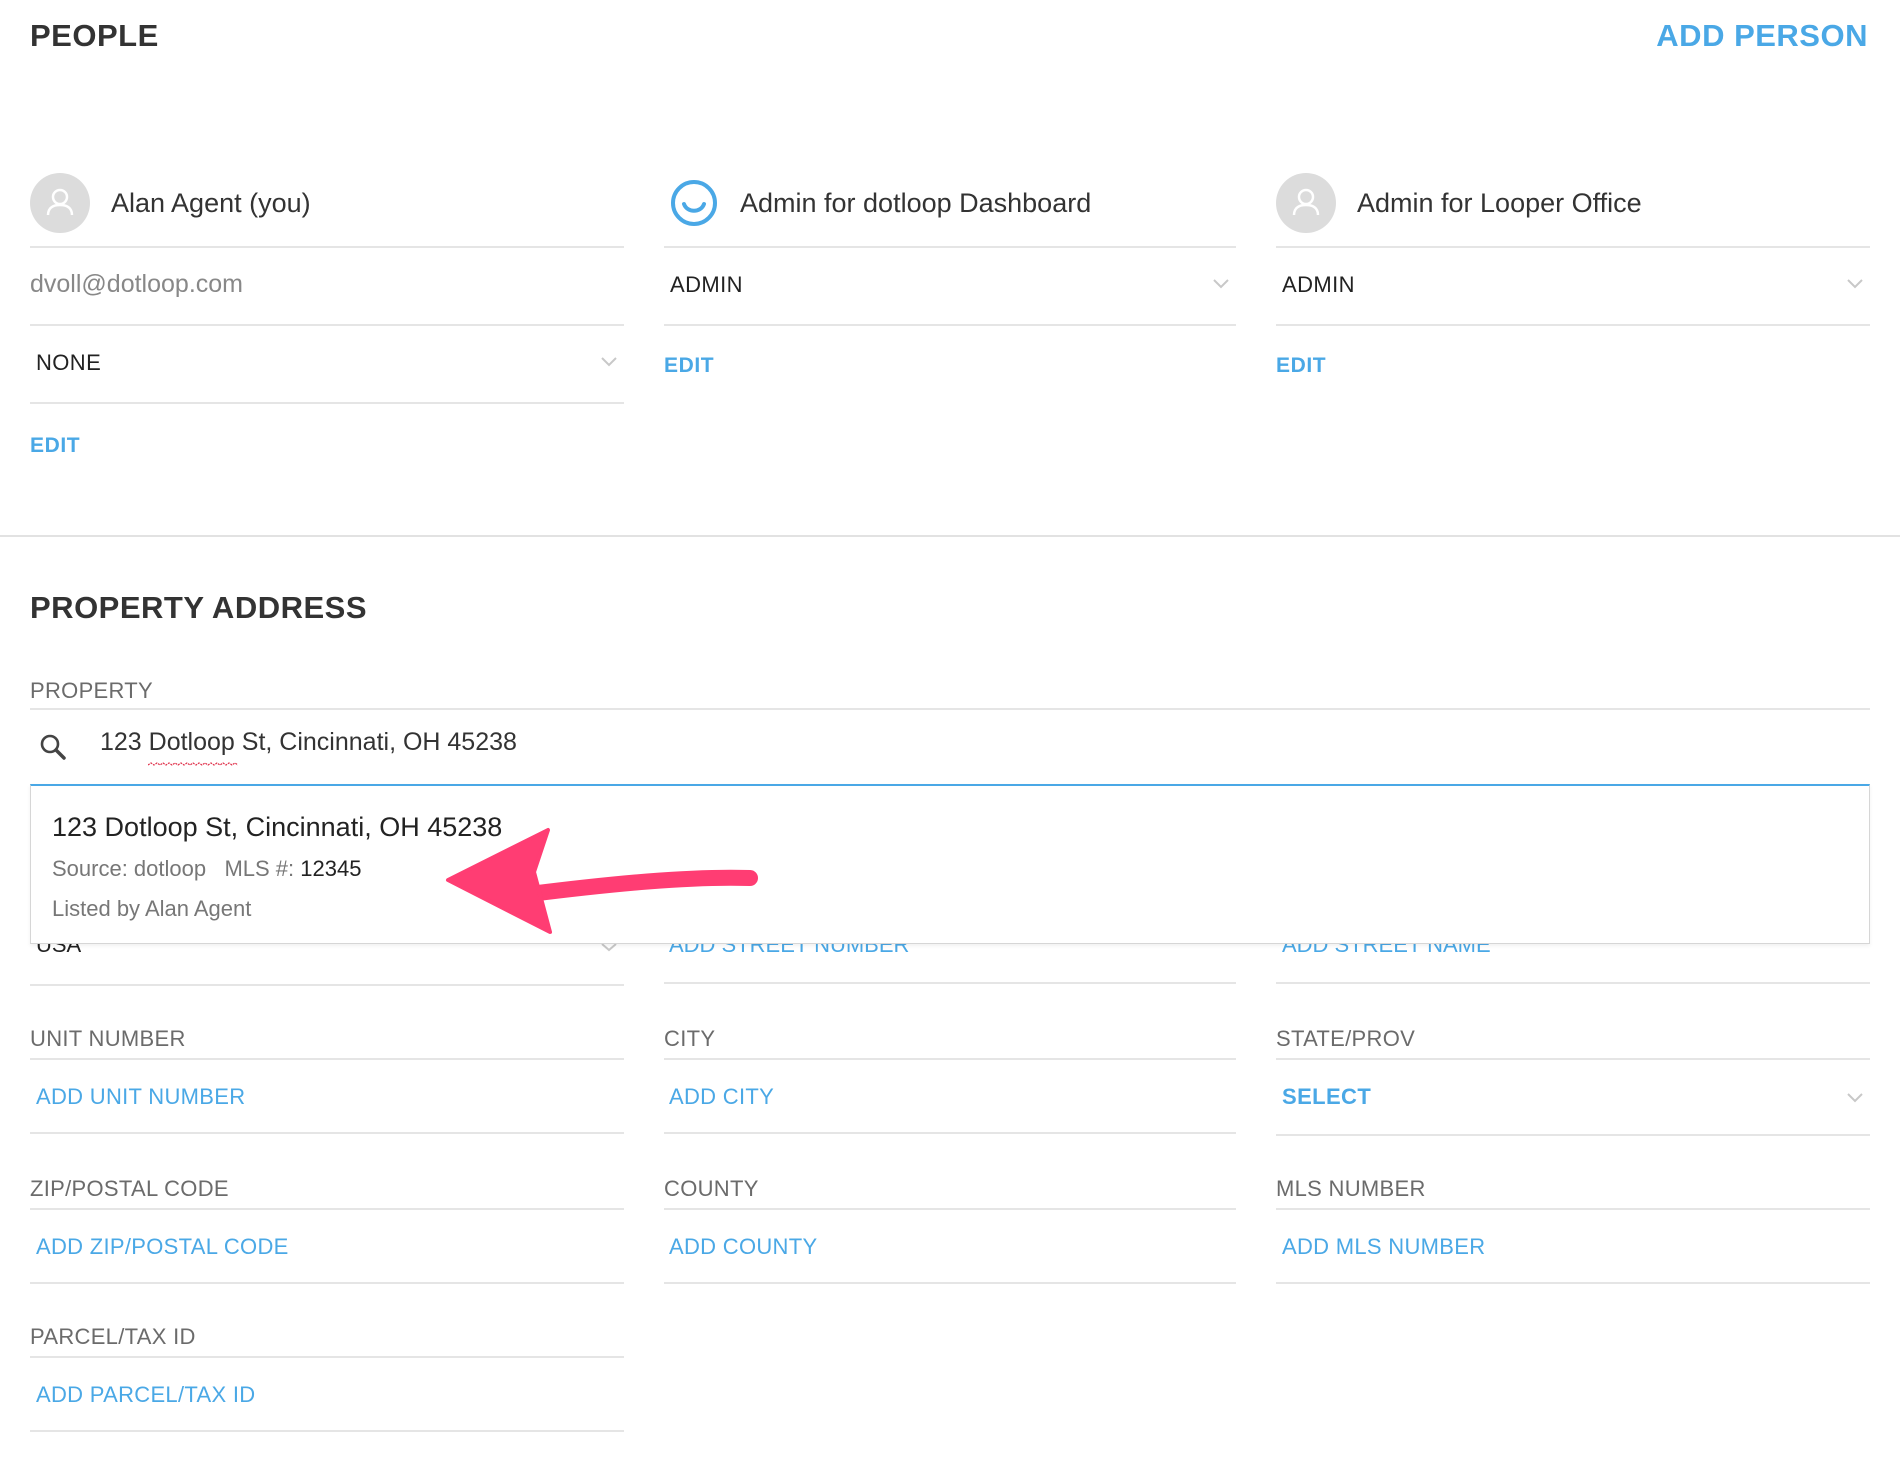  I want to click on person-email: dvoll@dotloop.com, so click(136, 284).